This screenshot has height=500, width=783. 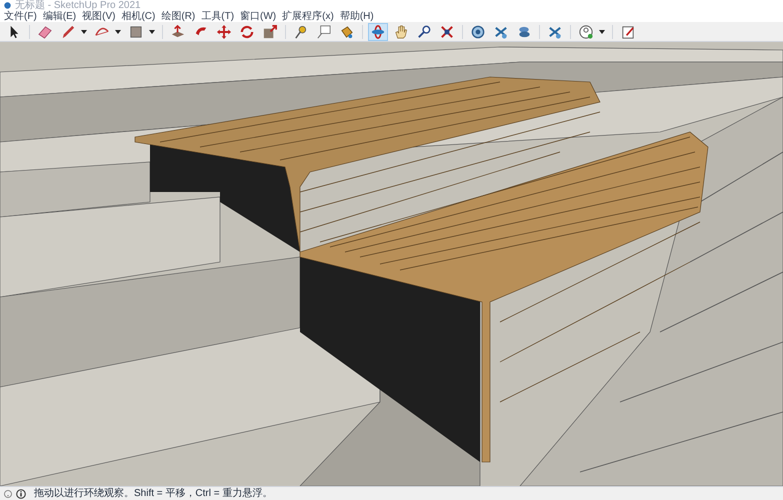 What do you see at coordinates (178, 16) in the screenshot?
I see `menu-item: 绘图(R)` at bounding box center [178, 16].